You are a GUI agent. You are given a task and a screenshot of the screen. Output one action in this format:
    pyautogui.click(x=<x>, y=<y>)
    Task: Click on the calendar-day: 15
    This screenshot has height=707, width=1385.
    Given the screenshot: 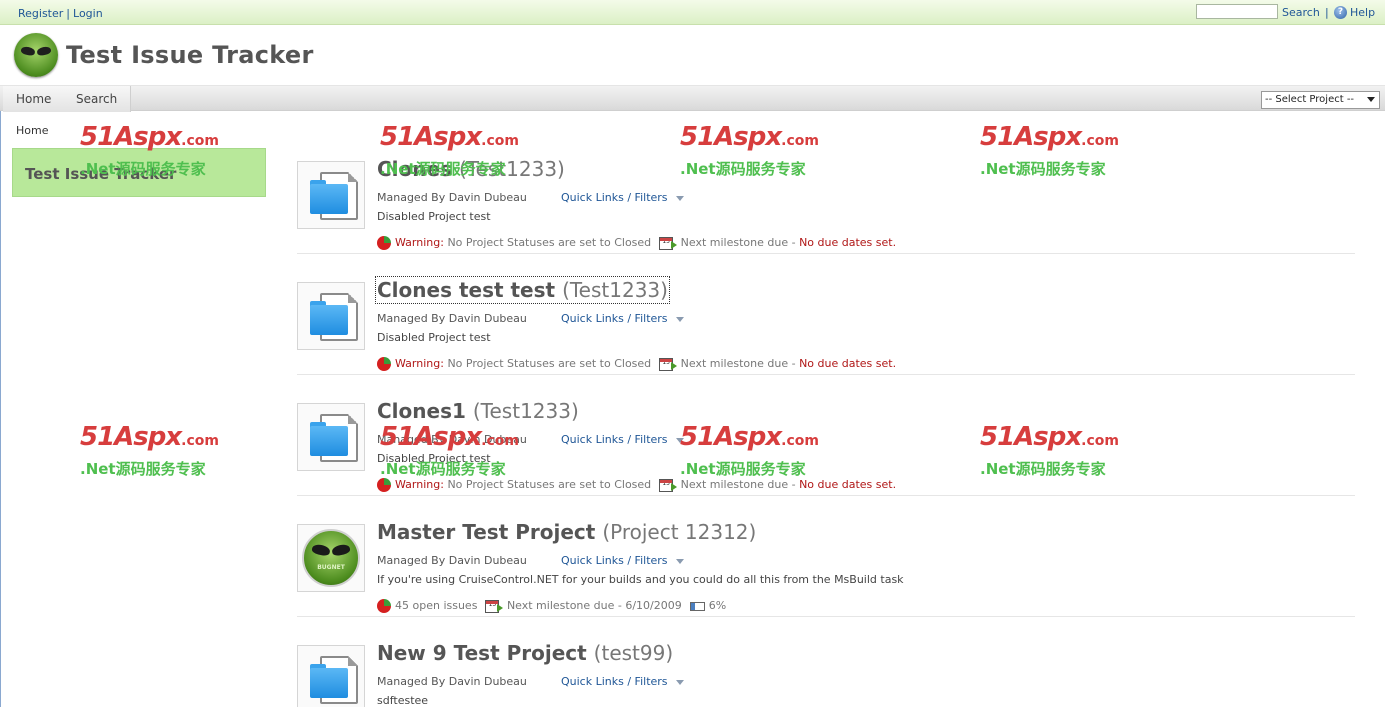 What is the action you would take?
    pyautogui.click(x=492, y=604)
    